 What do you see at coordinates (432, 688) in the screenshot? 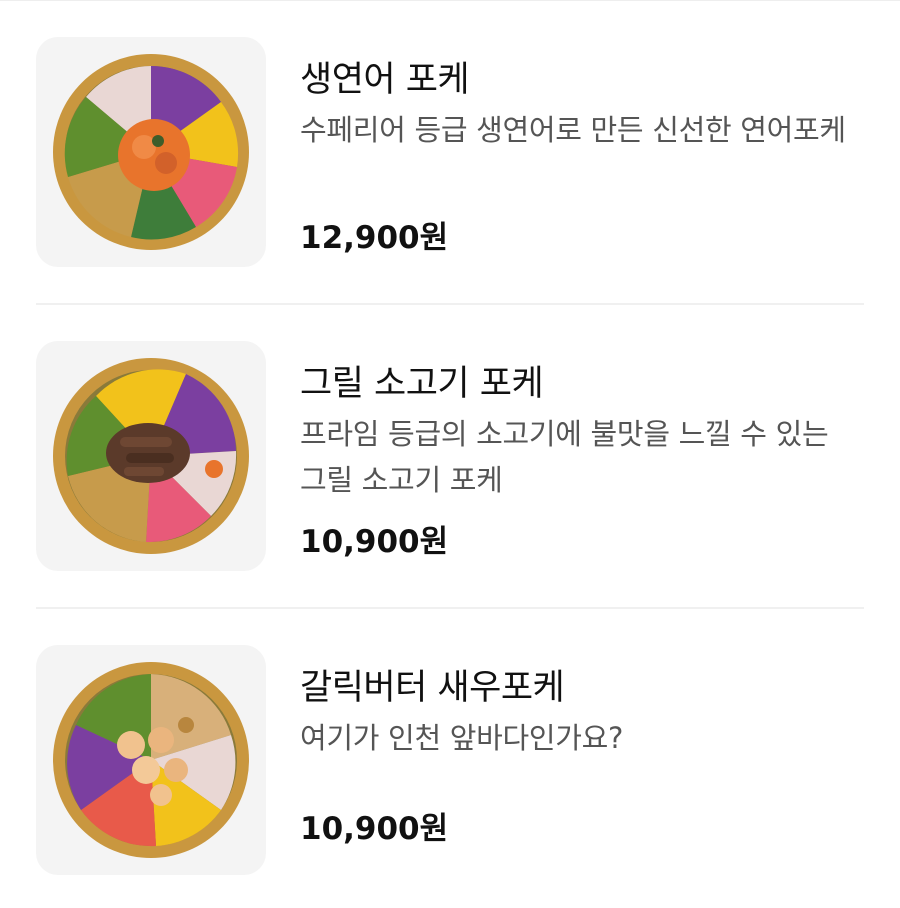
I see `menu-item-name: 갈릭버터 새우포케` at bounding box center [432, 688].